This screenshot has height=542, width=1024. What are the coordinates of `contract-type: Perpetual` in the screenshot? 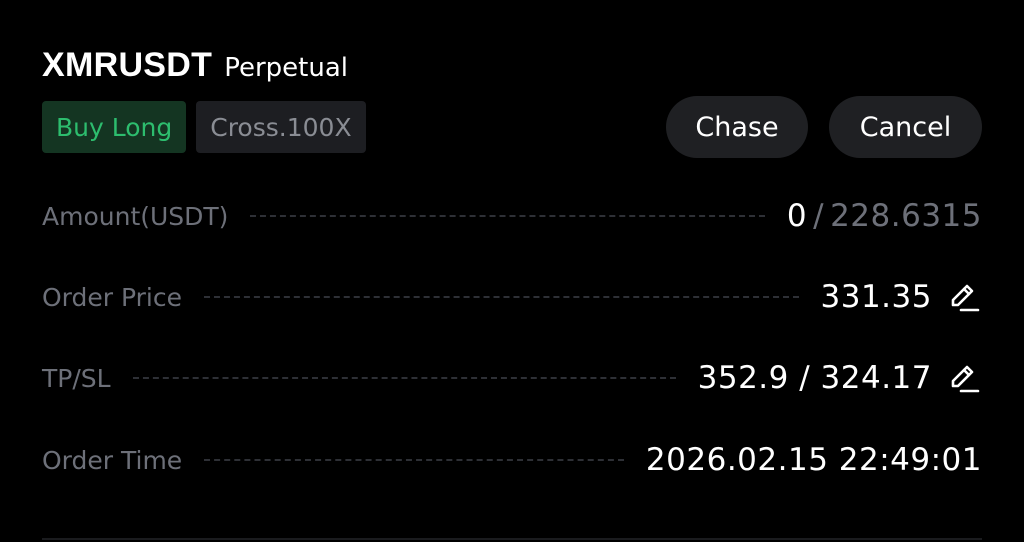 It's located at (286, 68).